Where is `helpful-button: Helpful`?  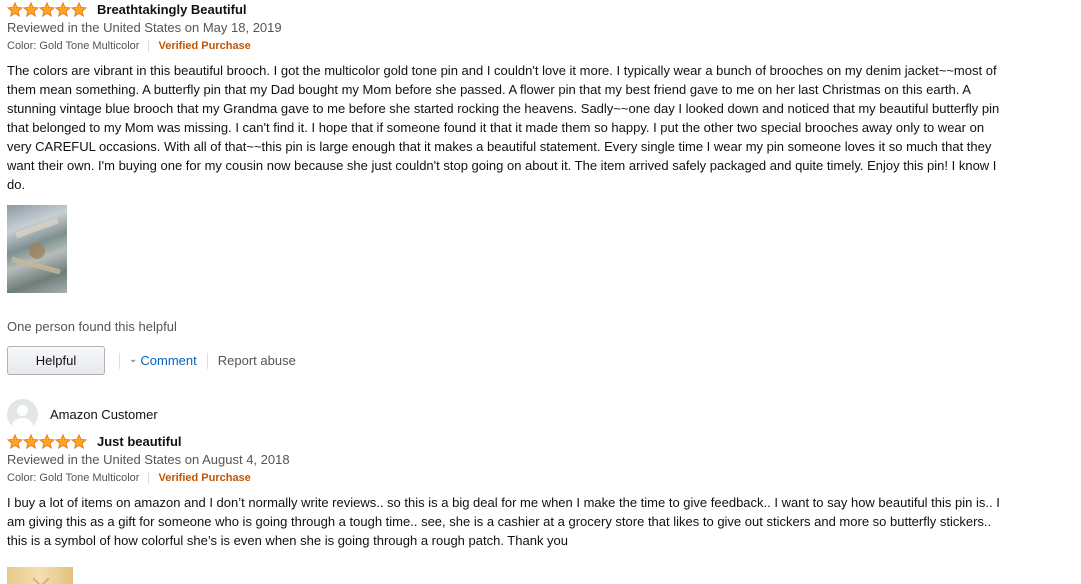
helpful-button: Helpful is located at coordinates (56, 360).